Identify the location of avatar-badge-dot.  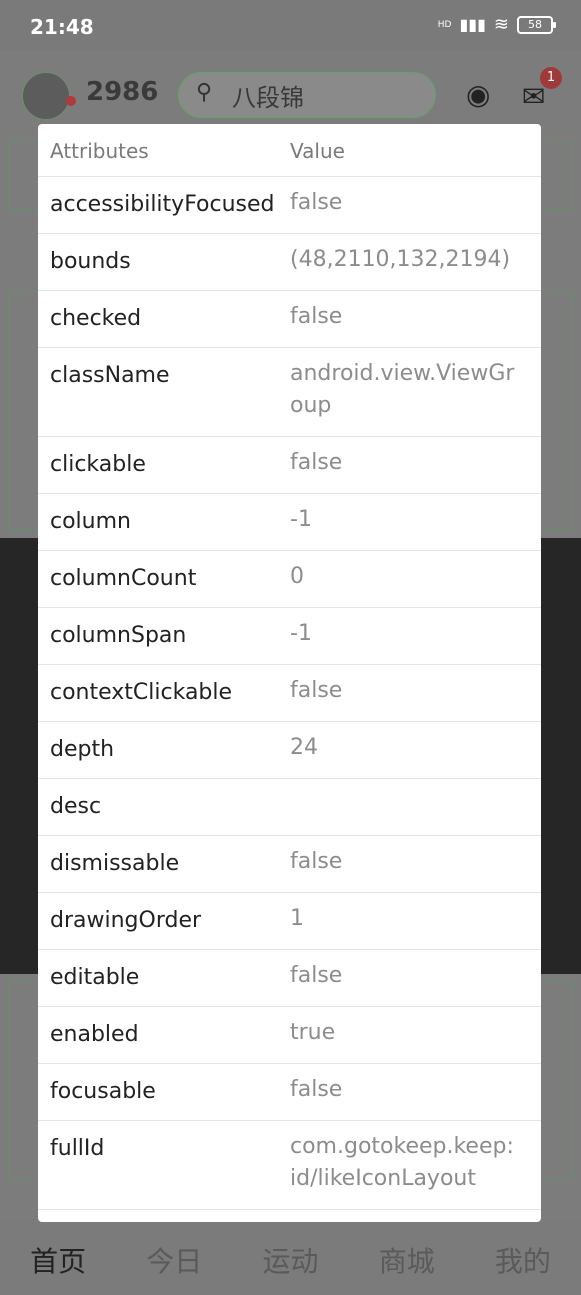
(71, 101).